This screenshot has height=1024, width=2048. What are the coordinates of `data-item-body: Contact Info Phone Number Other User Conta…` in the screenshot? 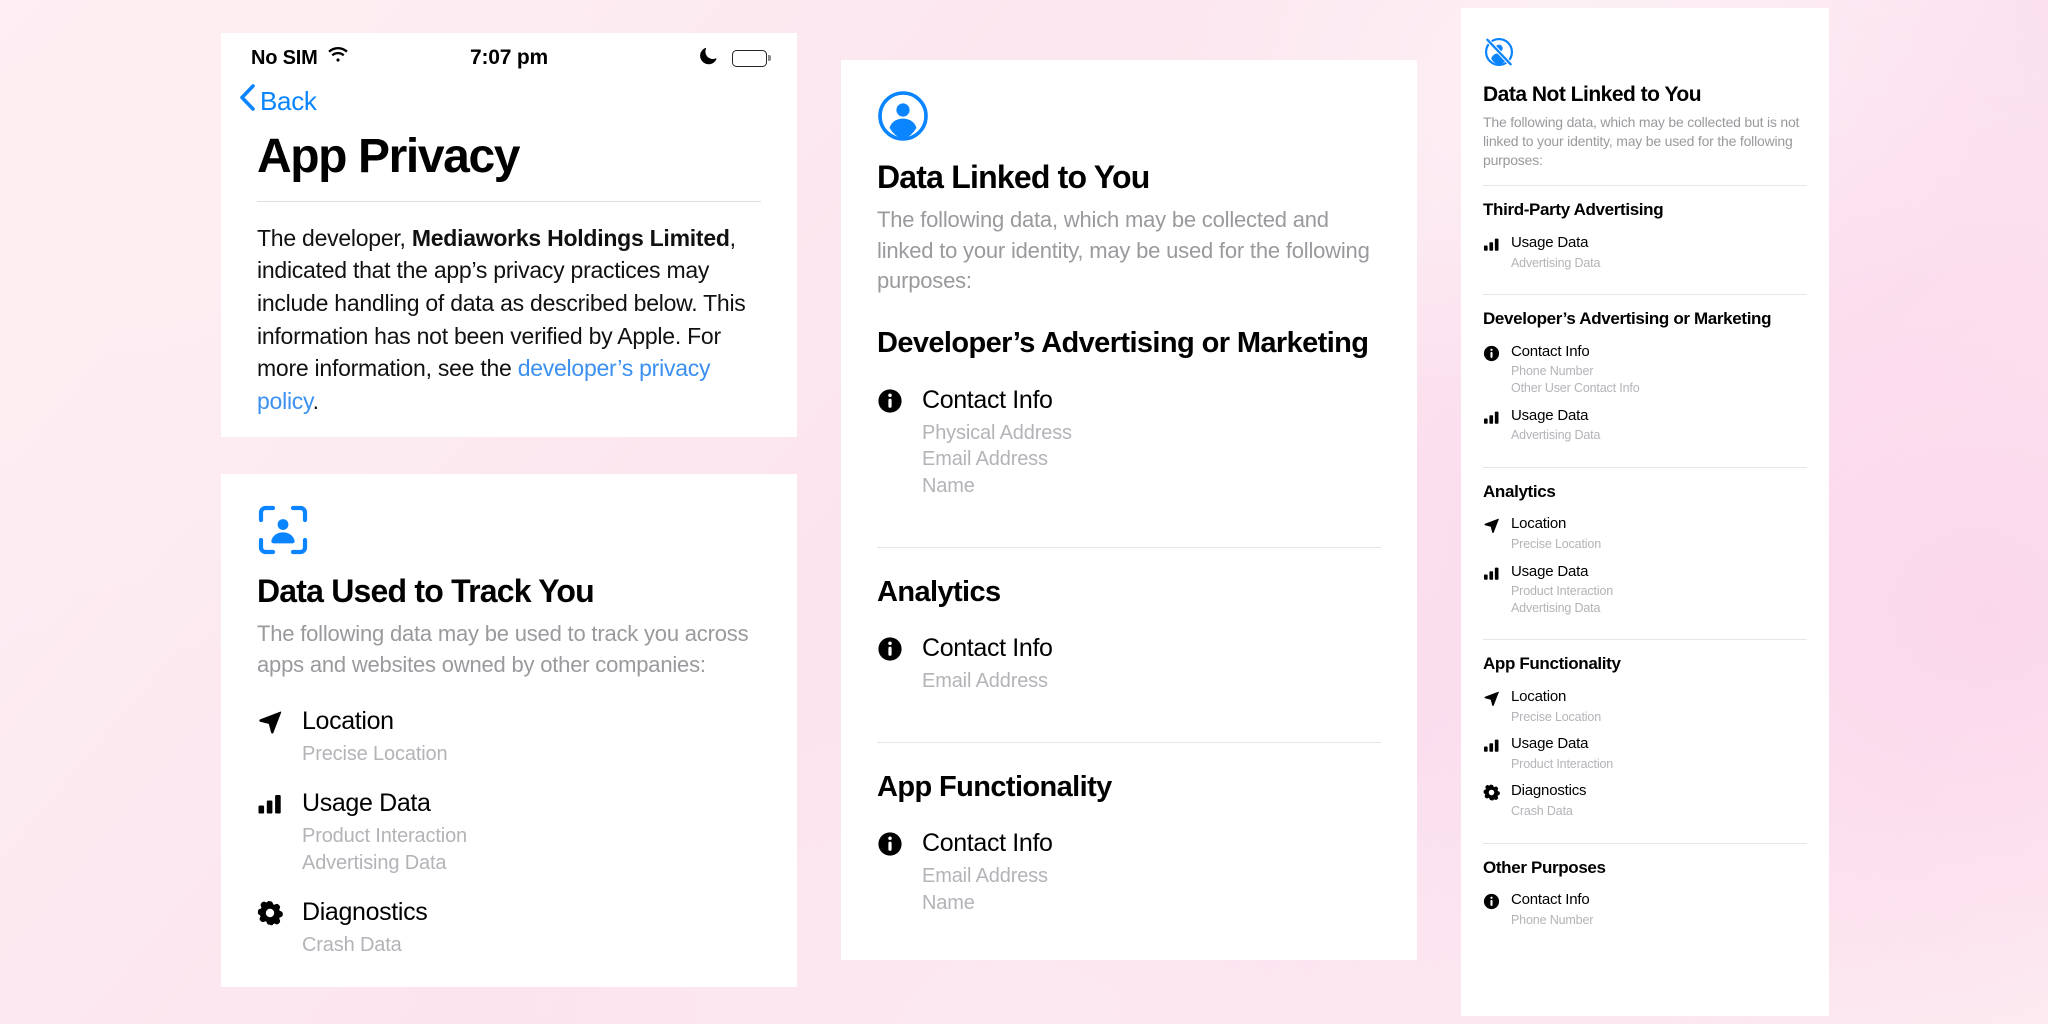 It's located at (1659, 374).